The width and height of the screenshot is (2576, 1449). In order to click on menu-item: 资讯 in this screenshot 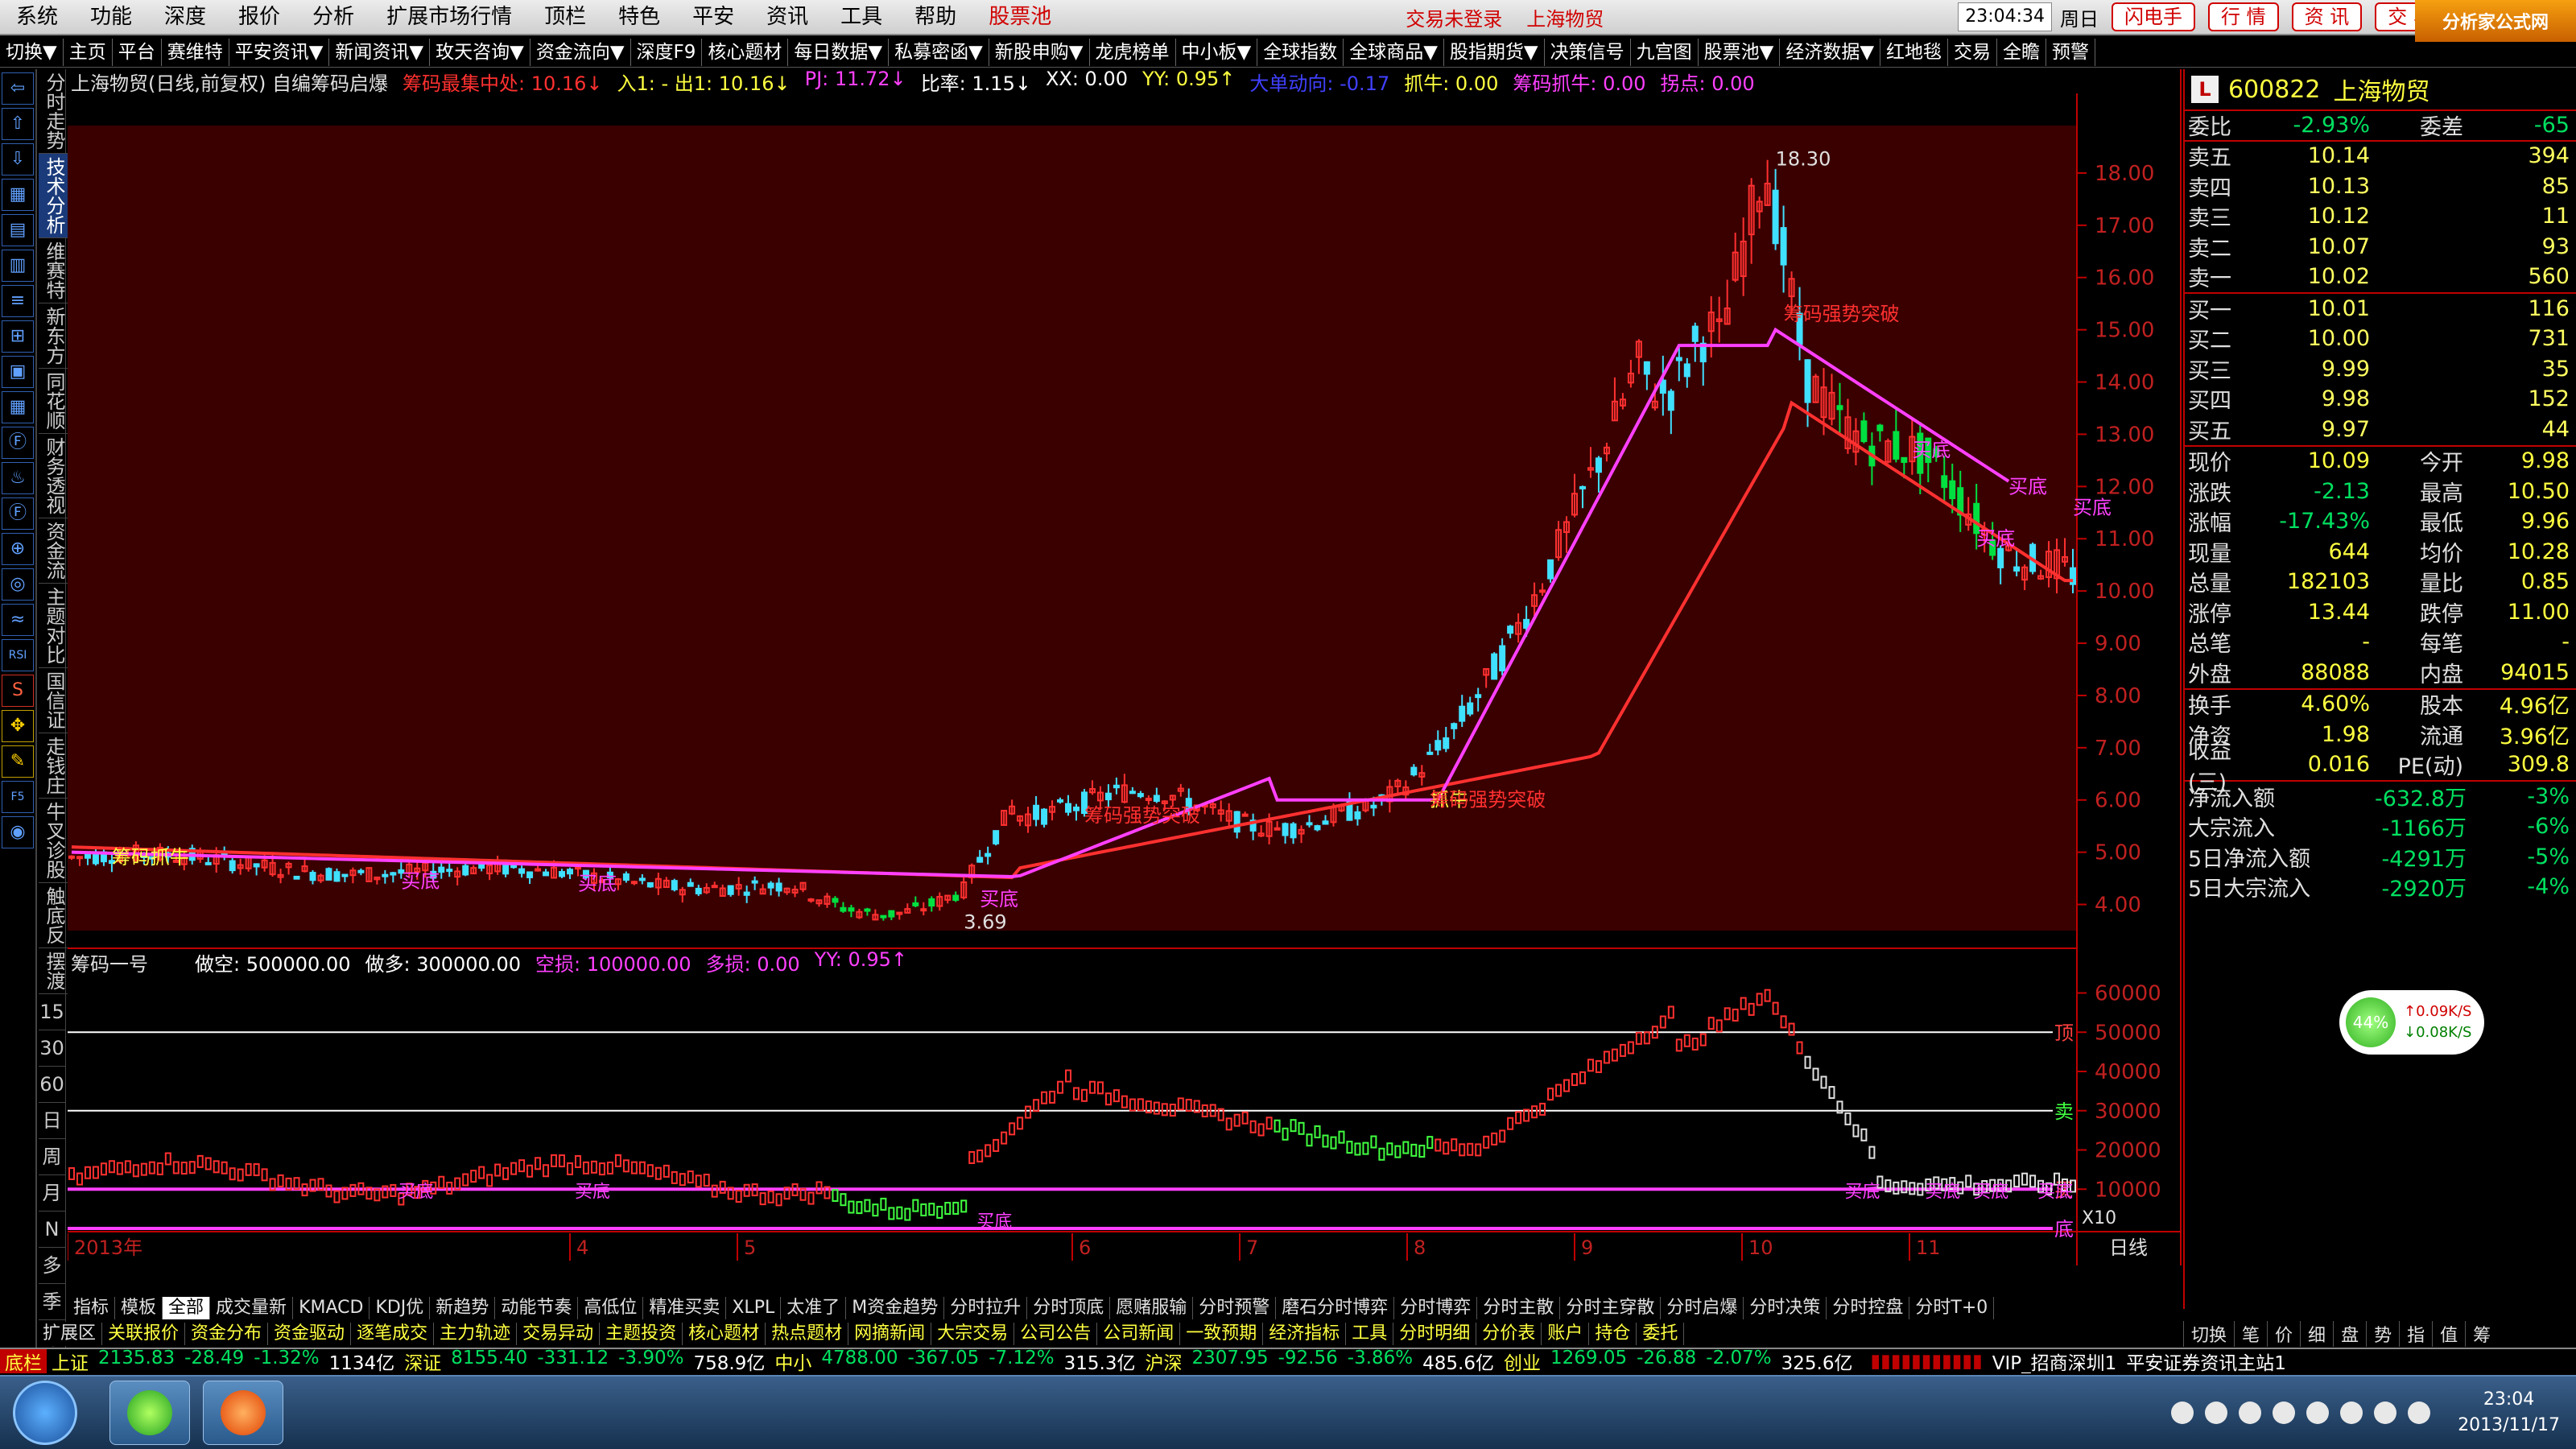, I will do `click(787, 17)`.